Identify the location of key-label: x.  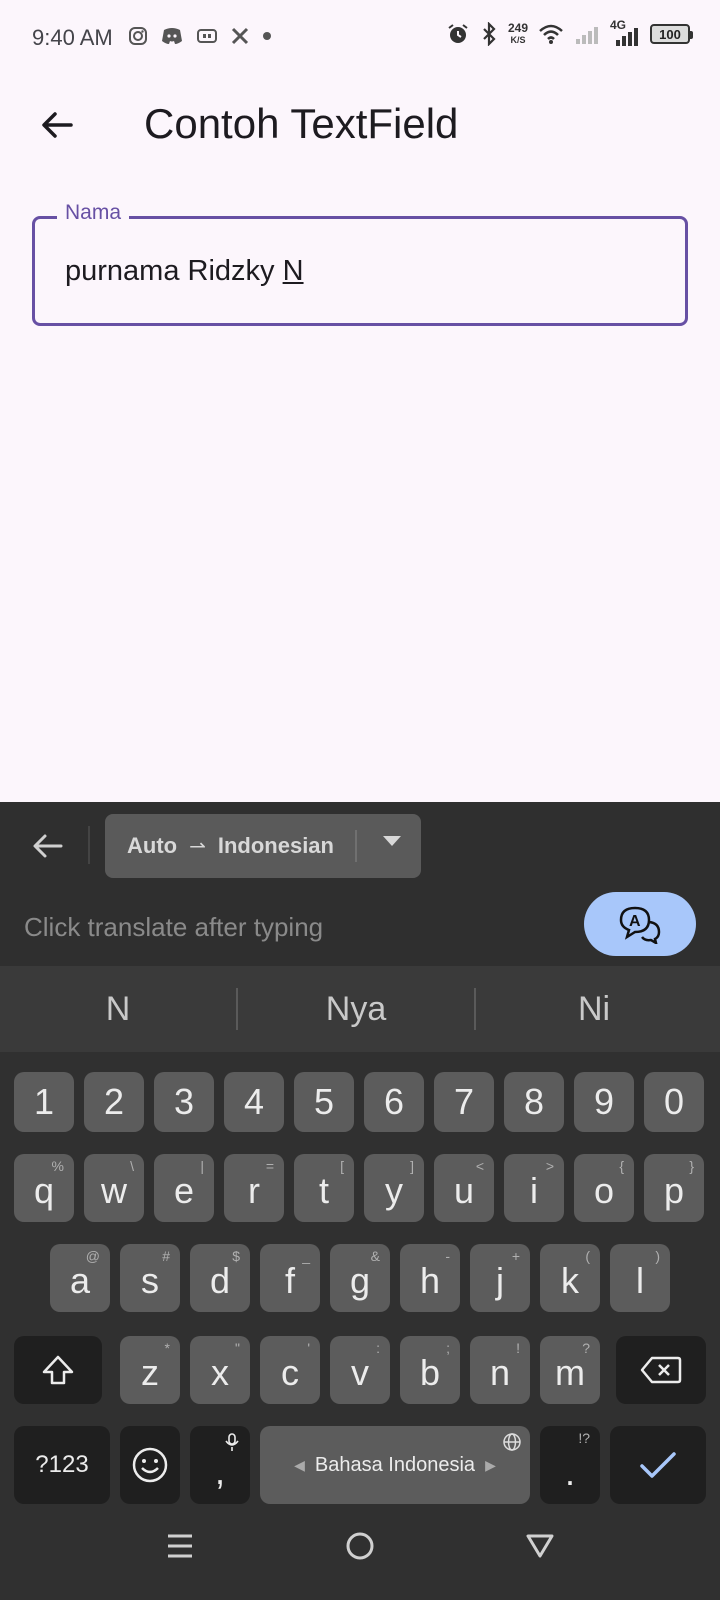
(220, 1372).